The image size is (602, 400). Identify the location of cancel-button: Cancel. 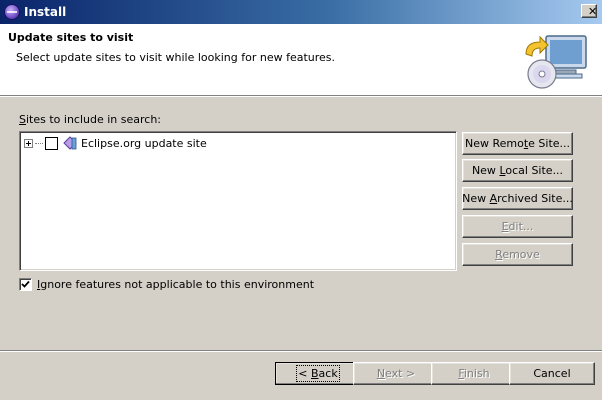
(552, 373).